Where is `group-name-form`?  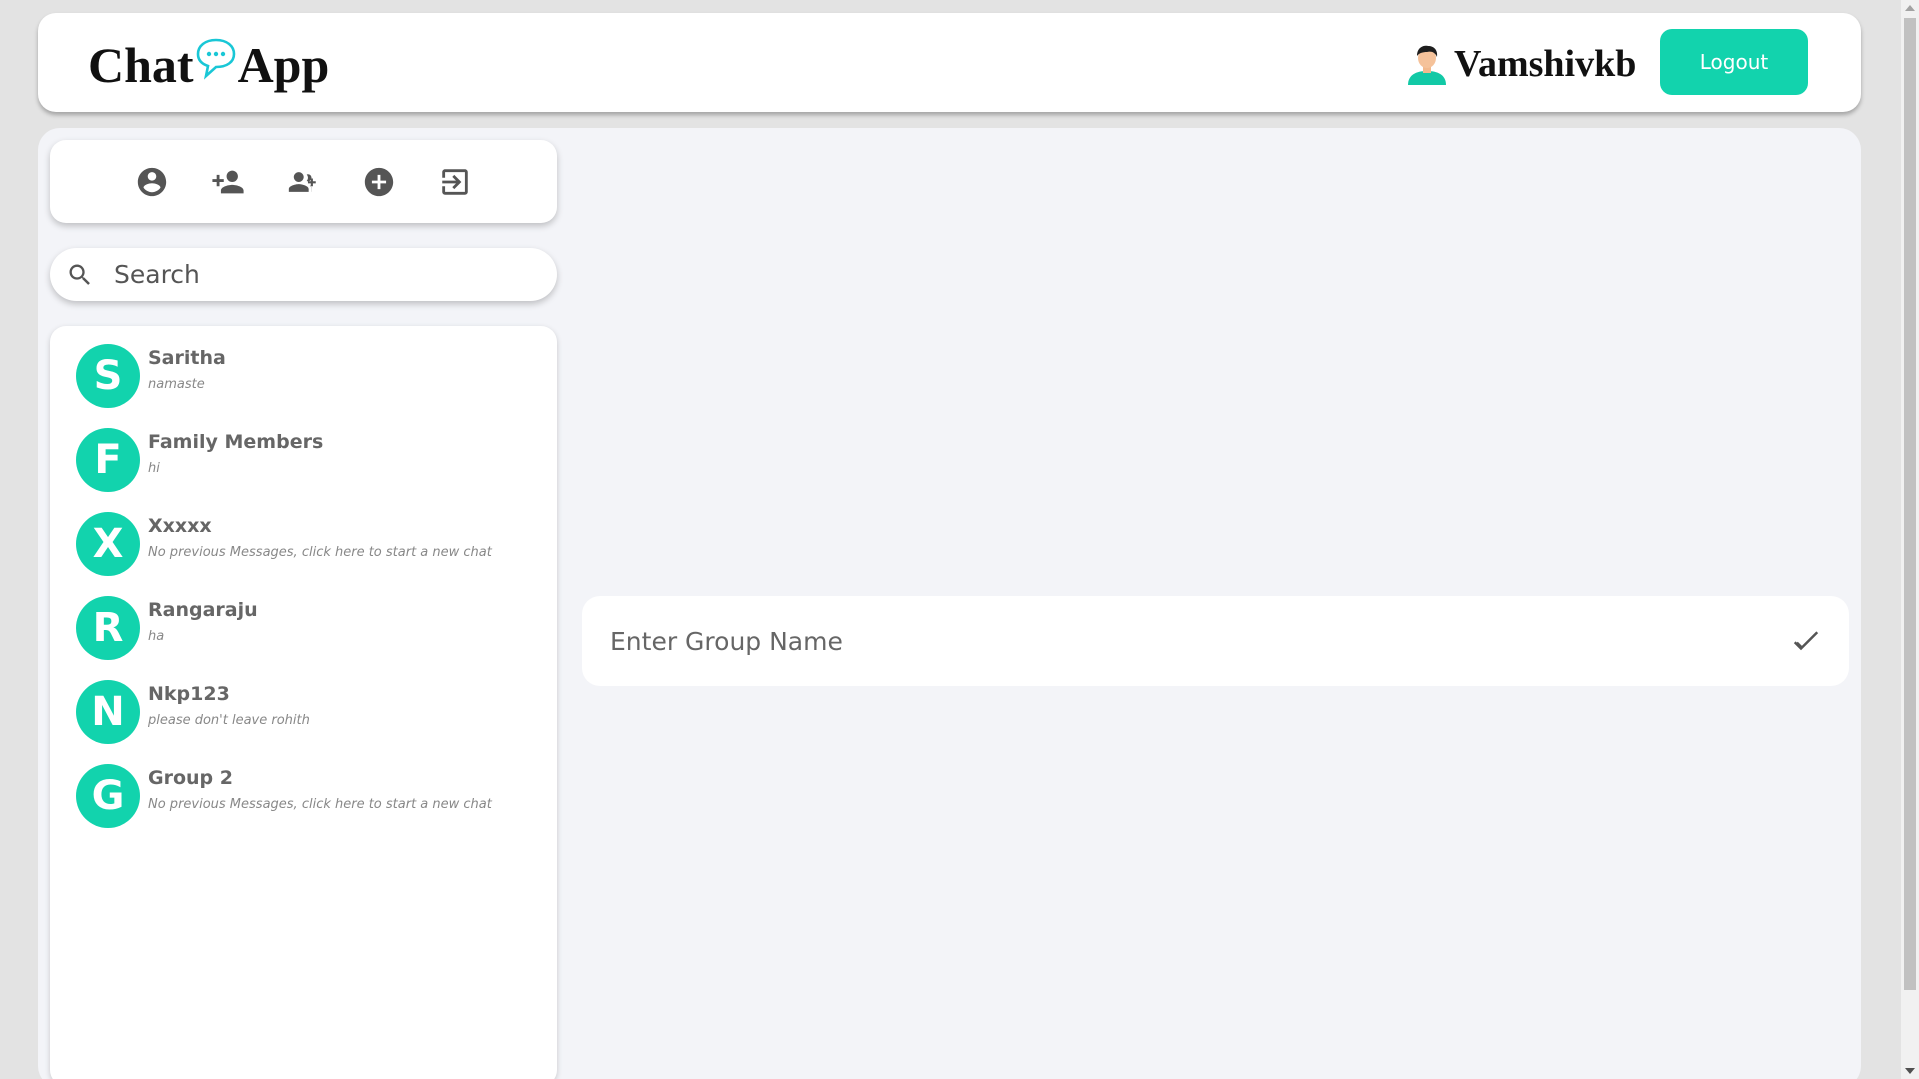
group-name-form is located at coordinates (1215, 641).